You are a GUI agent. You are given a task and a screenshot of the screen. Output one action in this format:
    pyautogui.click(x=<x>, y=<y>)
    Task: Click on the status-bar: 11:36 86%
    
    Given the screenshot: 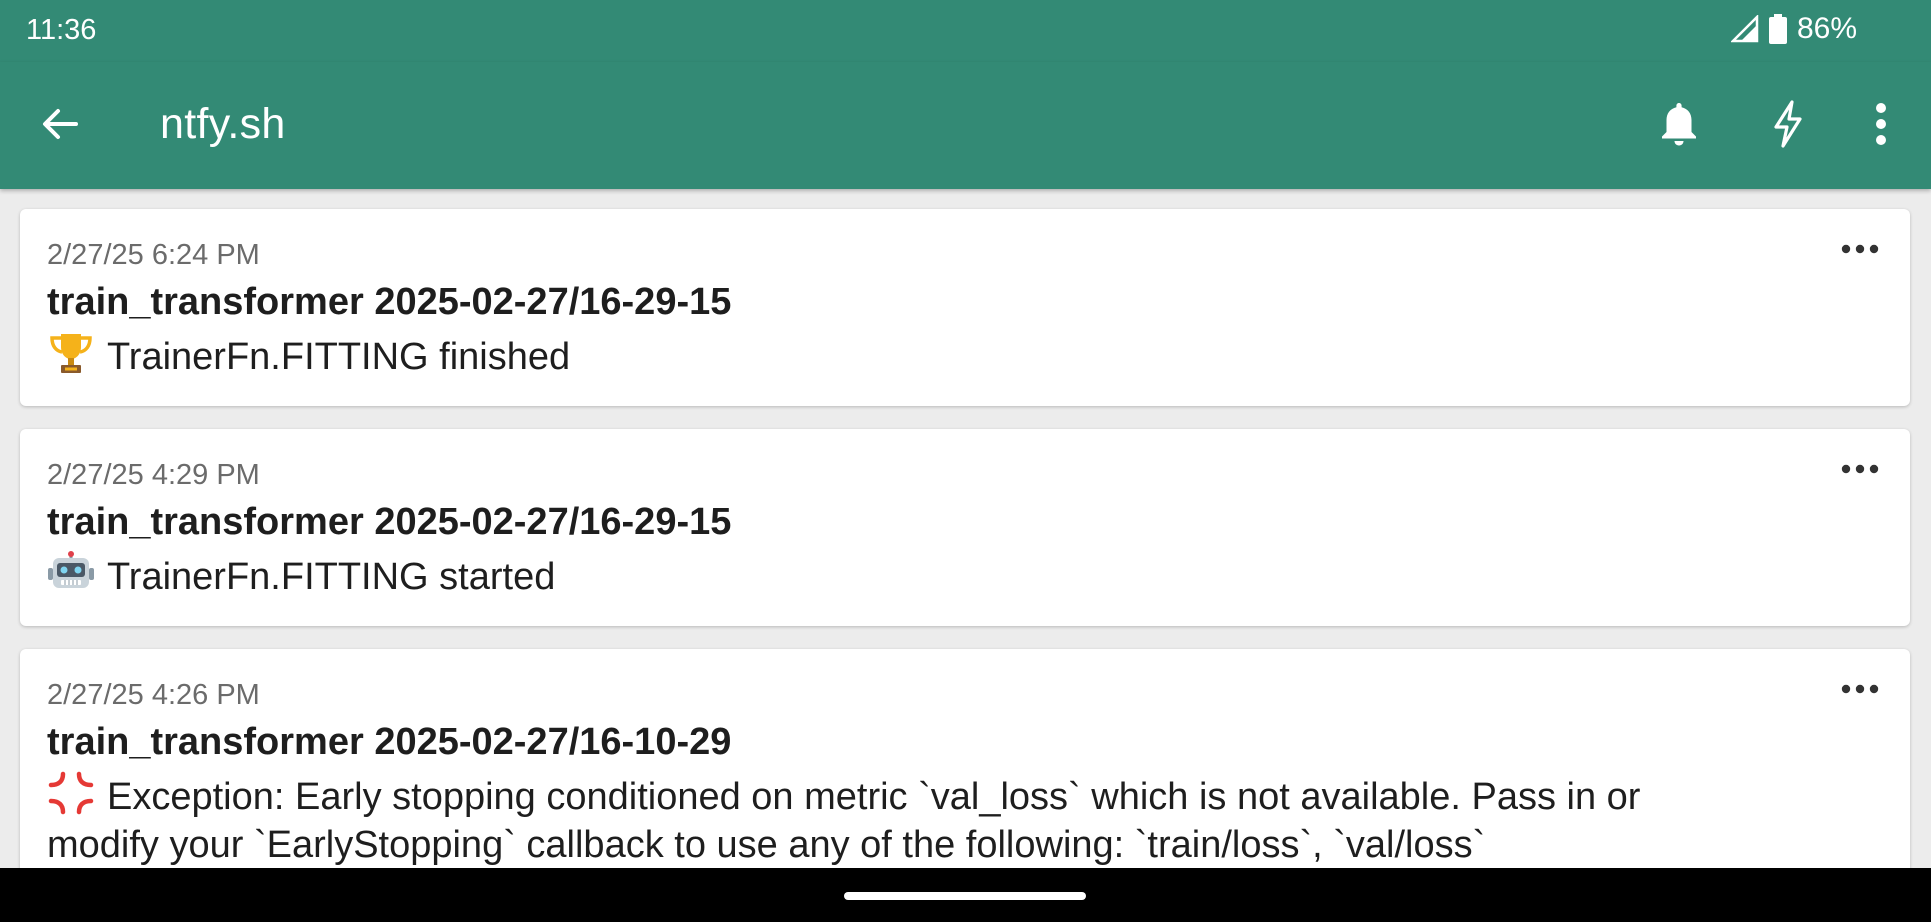 What is the action you would take?
    pyautogui.click(x=965, y=31)
    